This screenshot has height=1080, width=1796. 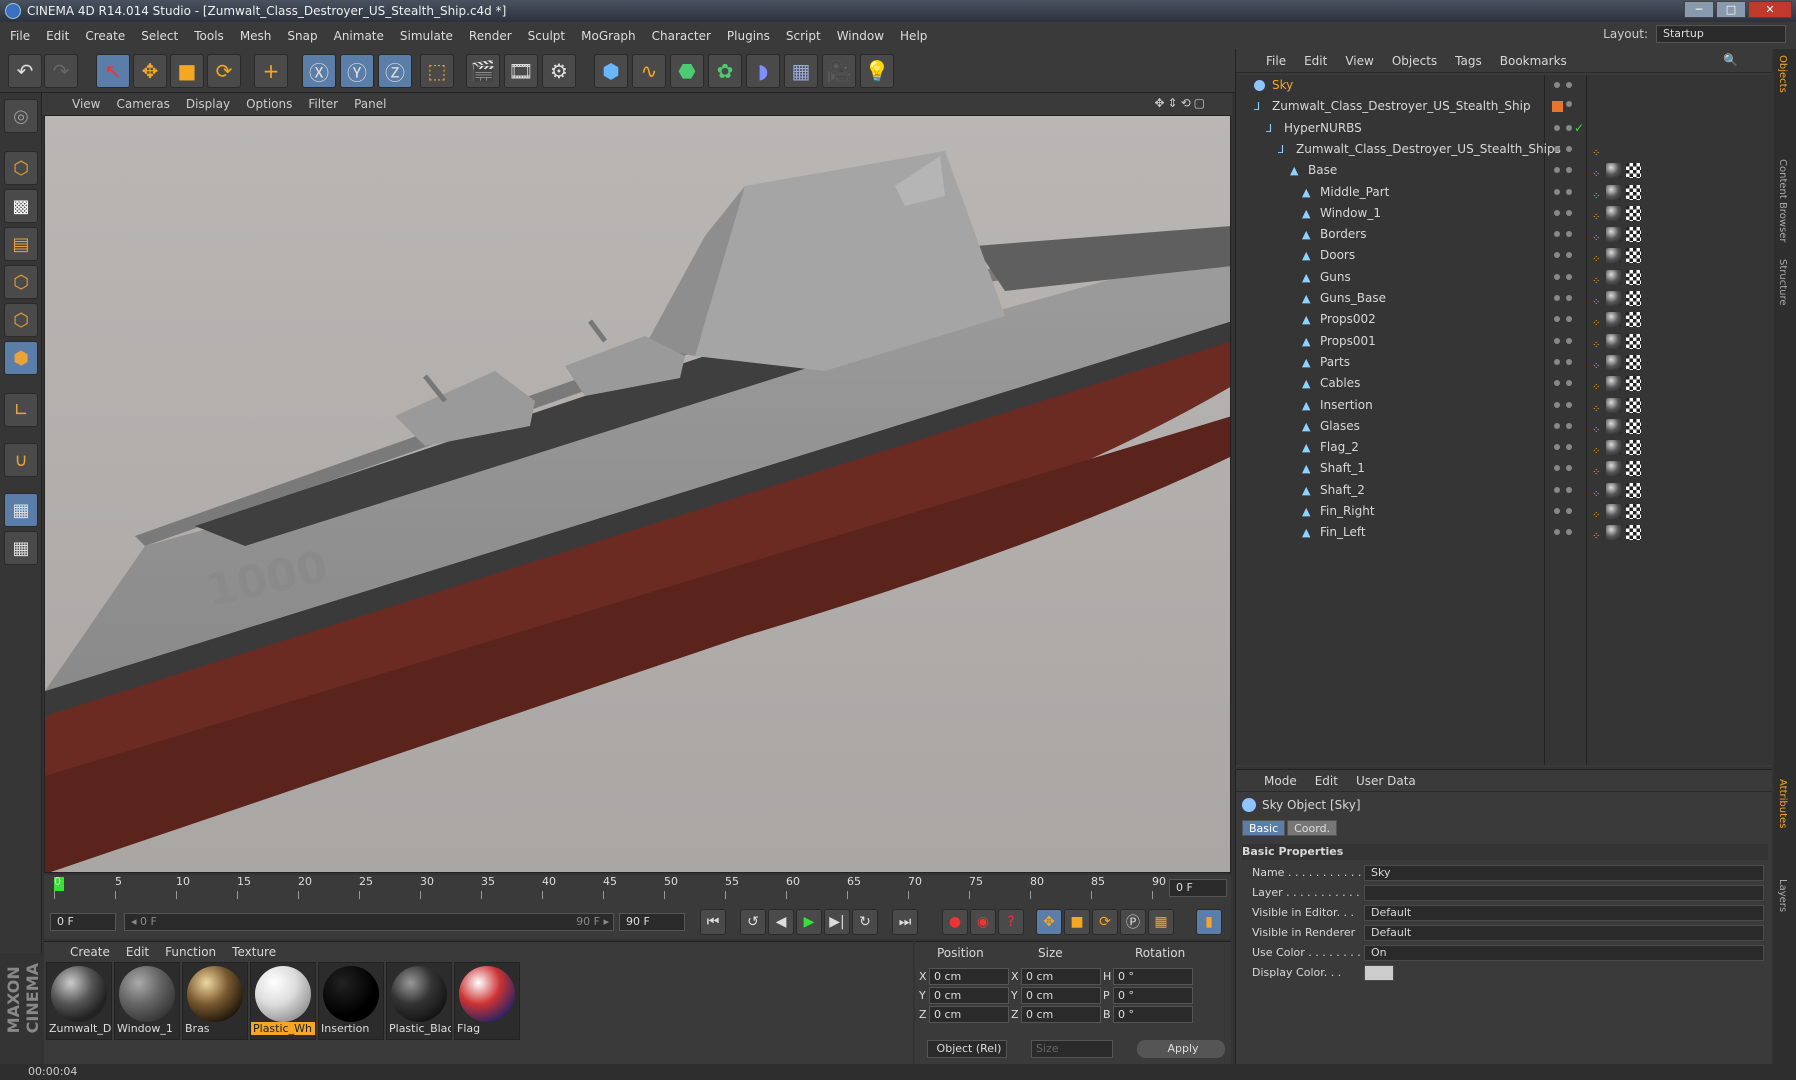 What do you see at coordinates (21, 320) in the screenshot?
I see `edges-mode-icon: ⬡` at bounding box center [21, 320].